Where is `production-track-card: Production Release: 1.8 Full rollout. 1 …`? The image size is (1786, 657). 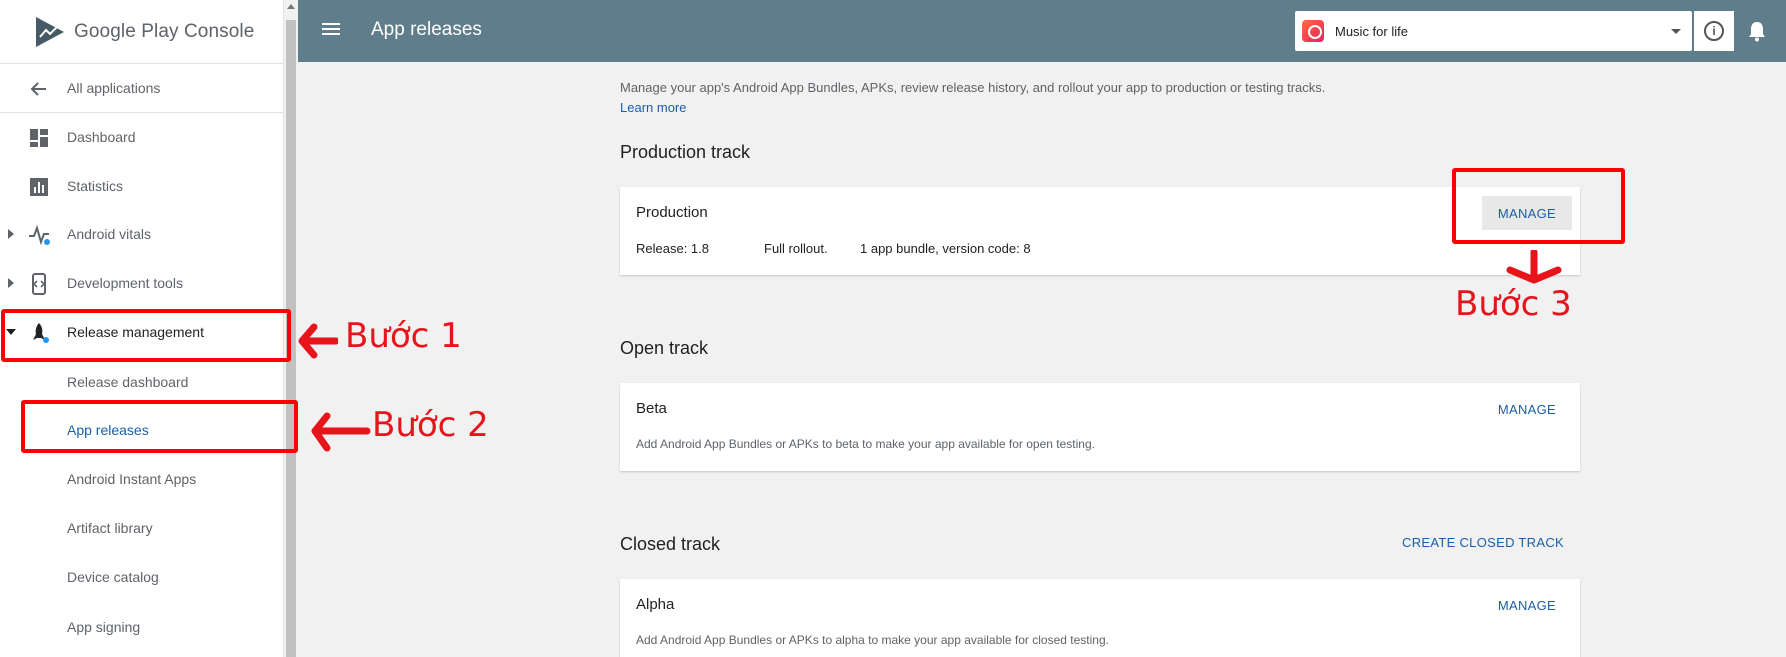 production-track-card: Production Release: 1.8 Full rollout. 1 … is located at coordinates (1100, 231).